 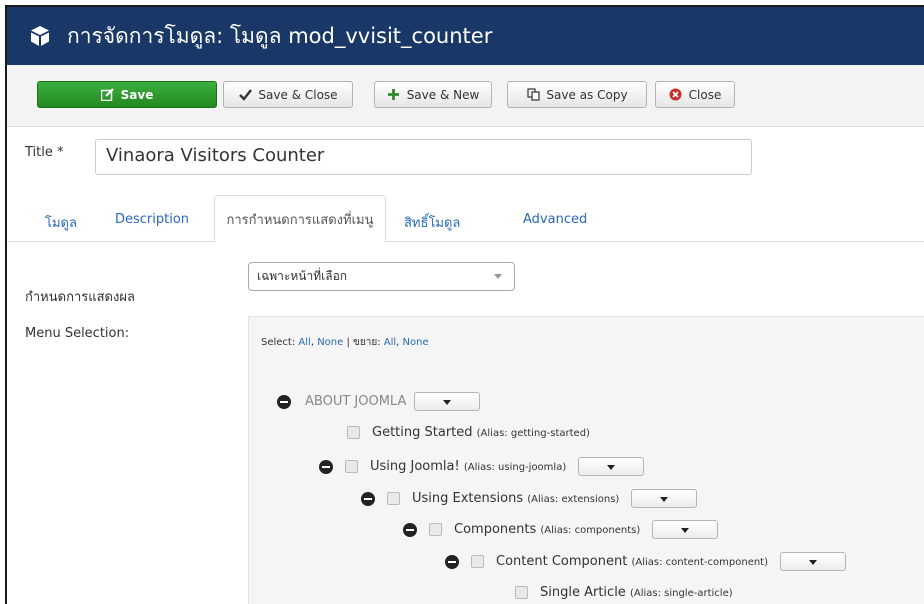 I want to click on tab-module: โมดูล, so click(x=61, y=222).